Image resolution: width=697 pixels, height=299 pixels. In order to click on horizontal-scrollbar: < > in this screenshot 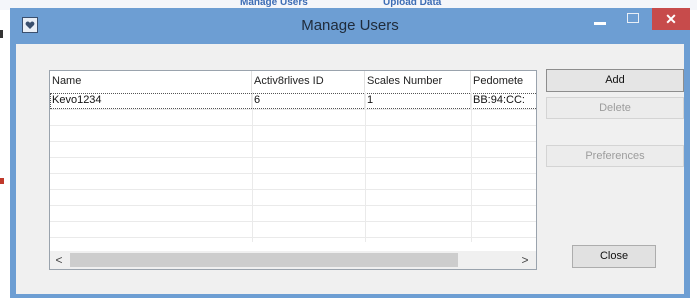, I will do `click(293, 260)`.